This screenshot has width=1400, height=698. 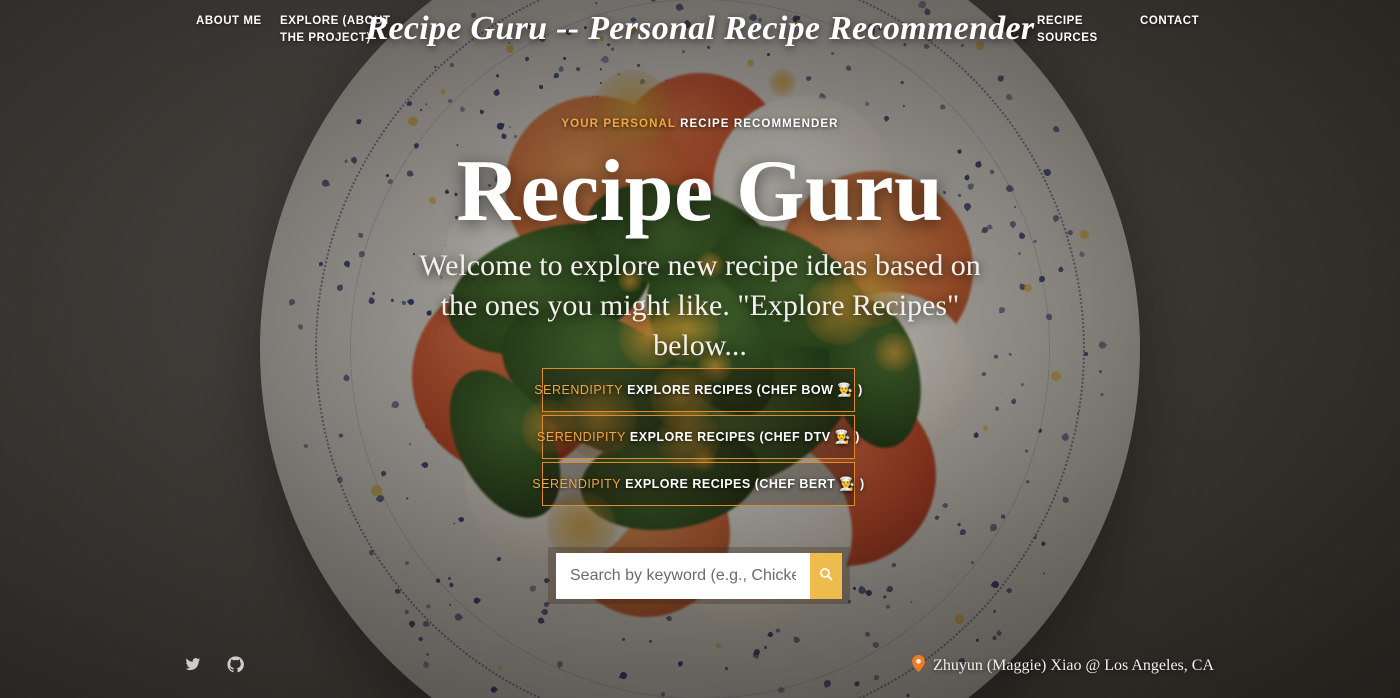 What do you see at coordinates (730, 437) in the screenshot?
I see `explore-button-text-2: Explore Recipes (Chef DTV` at bounding box center [730, 437].